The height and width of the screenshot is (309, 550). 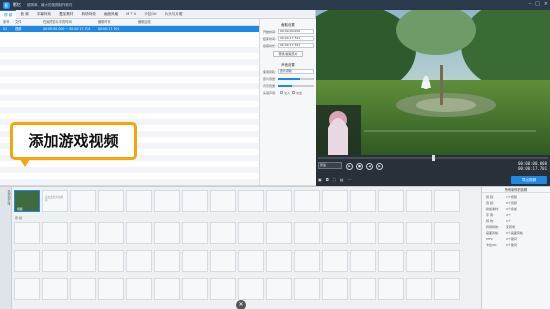 I want to click on camera-icon: ◘, so click(x=327, y=179).